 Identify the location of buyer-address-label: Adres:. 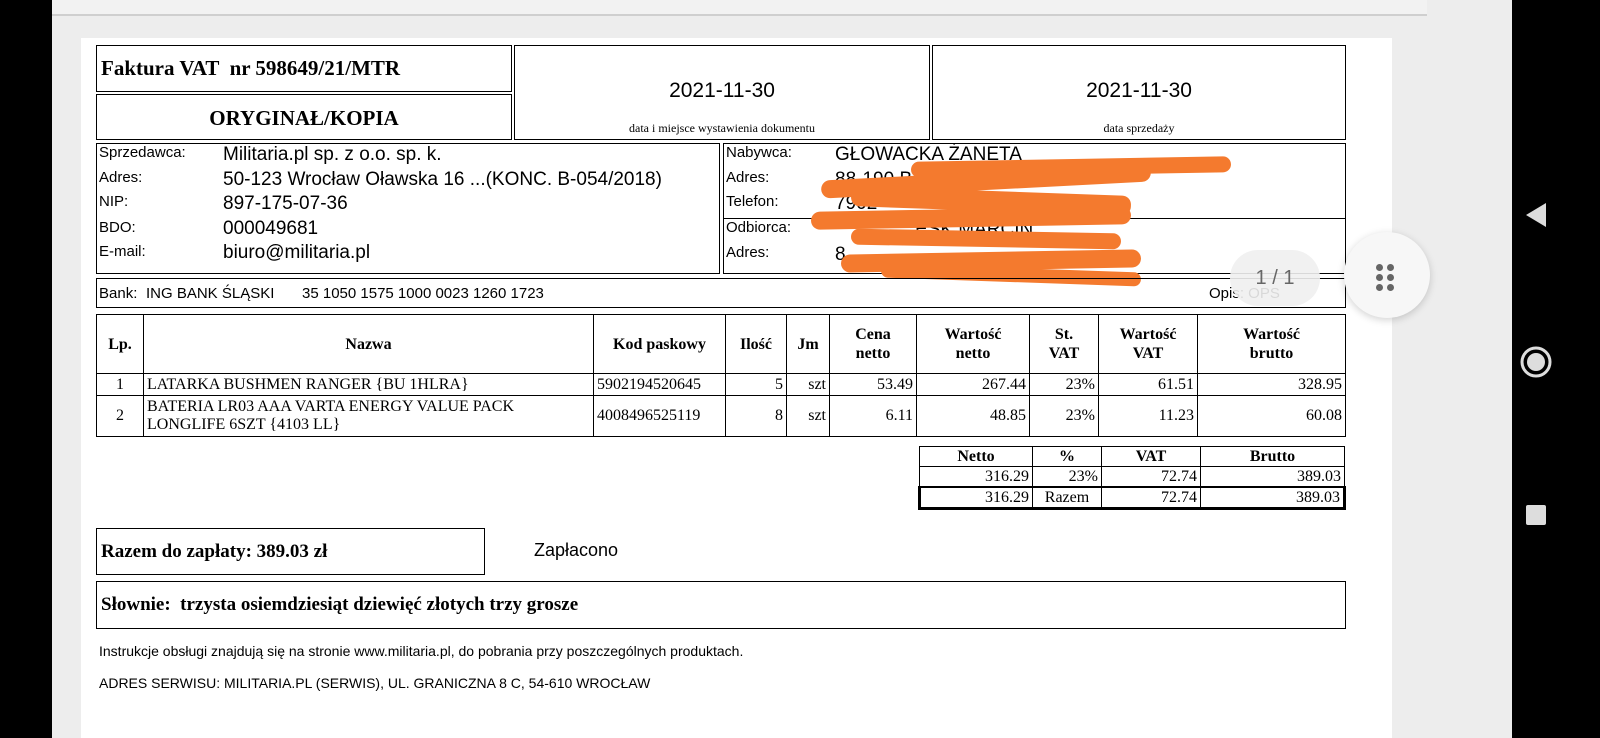
(748, 177).